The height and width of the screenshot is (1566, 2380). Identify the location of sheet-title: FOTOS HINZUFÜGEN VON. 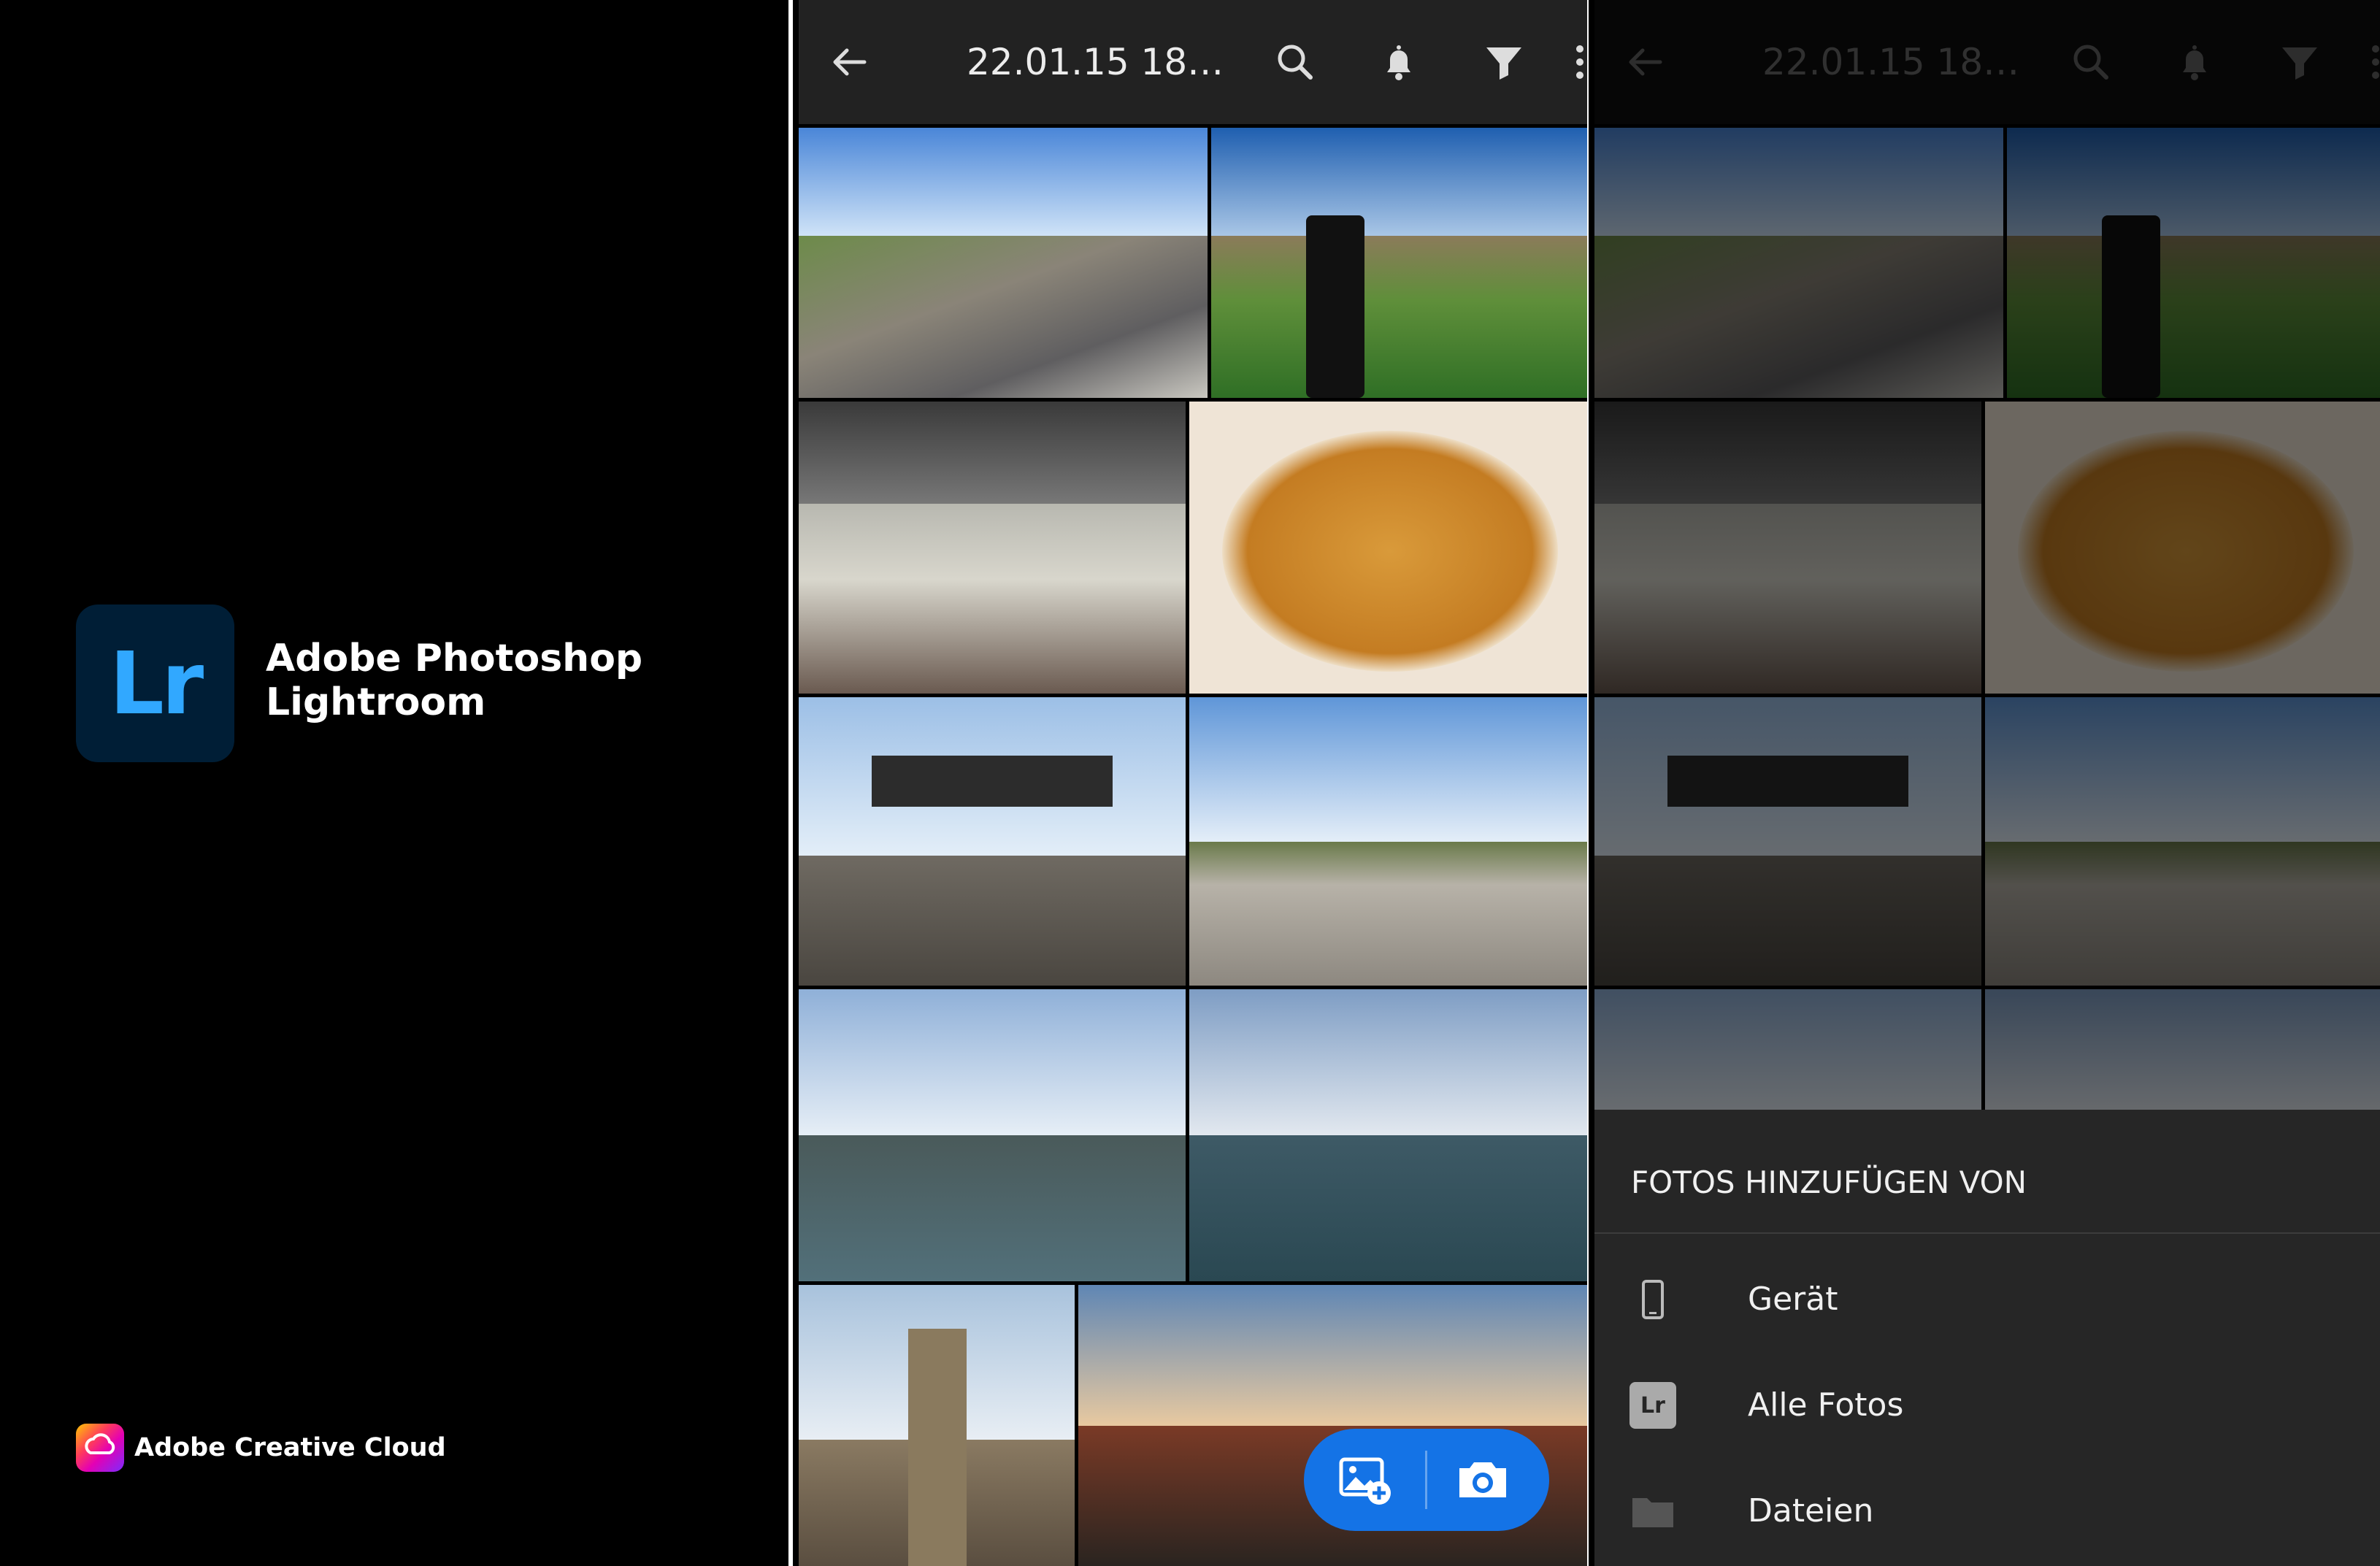
(1829, 1182).